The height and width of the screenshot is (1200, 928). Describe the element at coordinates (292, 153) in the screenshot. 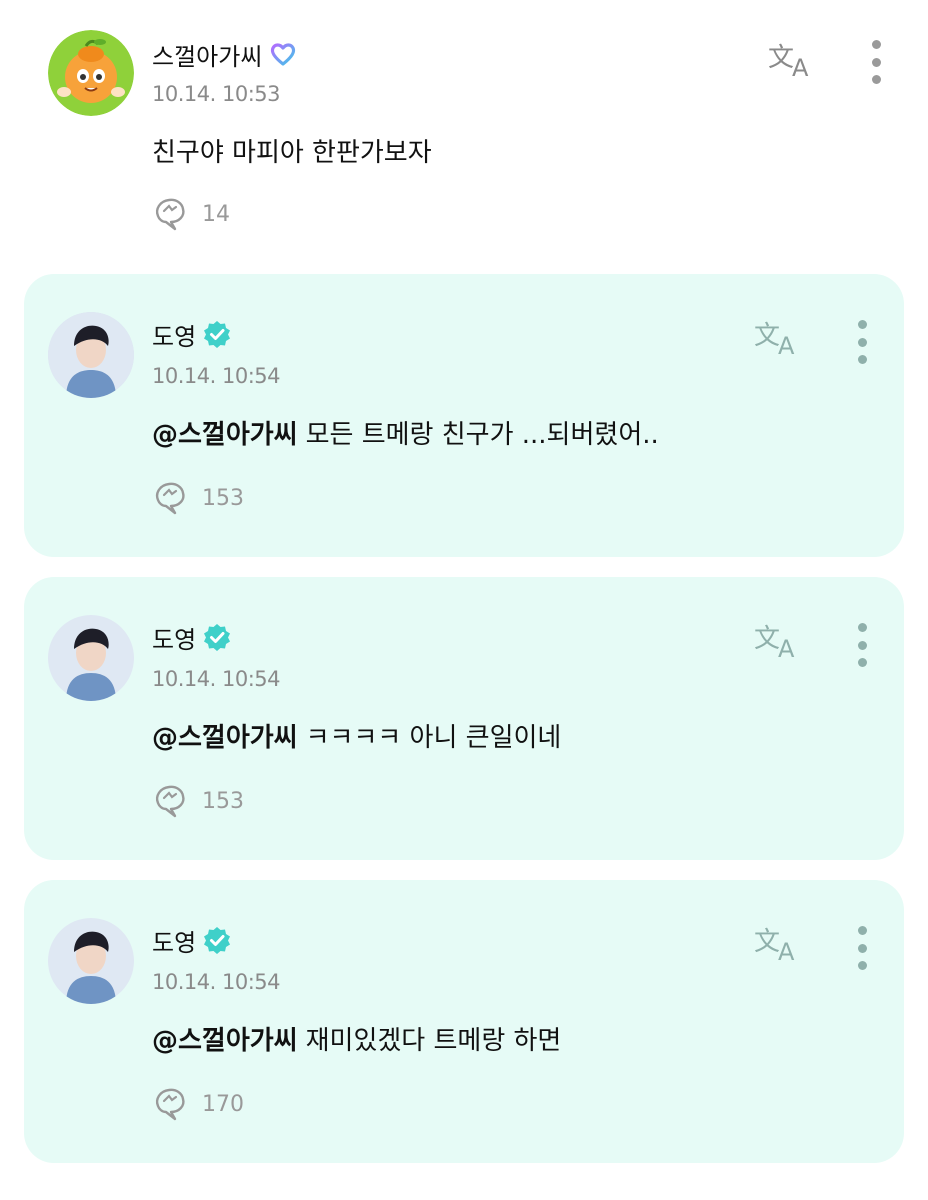

I see `post-body: 친구야 마피아 한판가보자` at that location.